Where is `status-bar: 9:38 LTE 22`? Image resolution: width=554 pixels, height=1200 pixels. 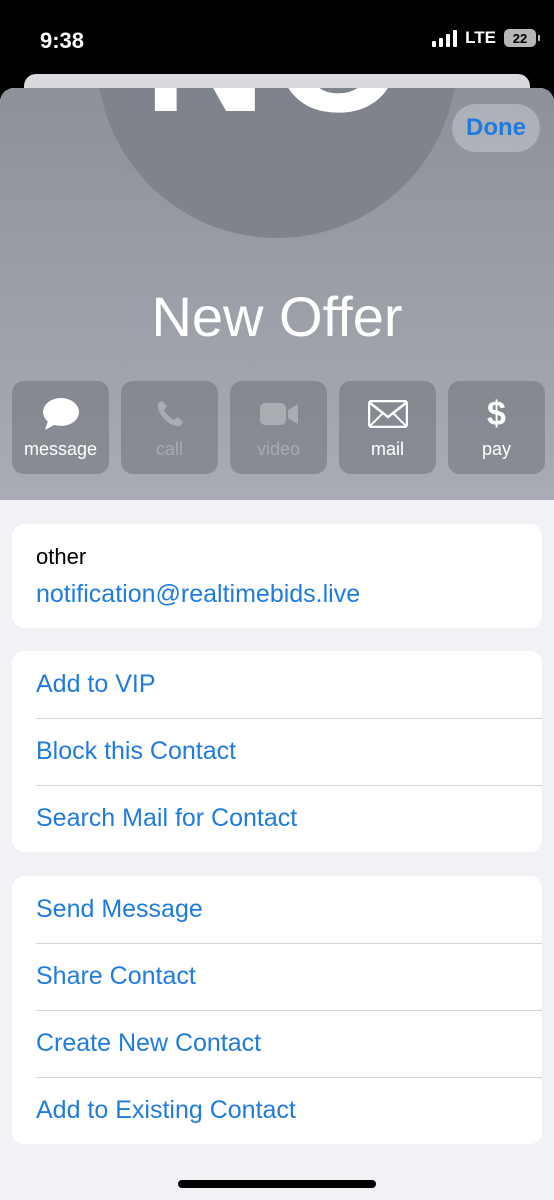 status-bar: 9:38 LTE 22 is located at coordinates (277, 42).